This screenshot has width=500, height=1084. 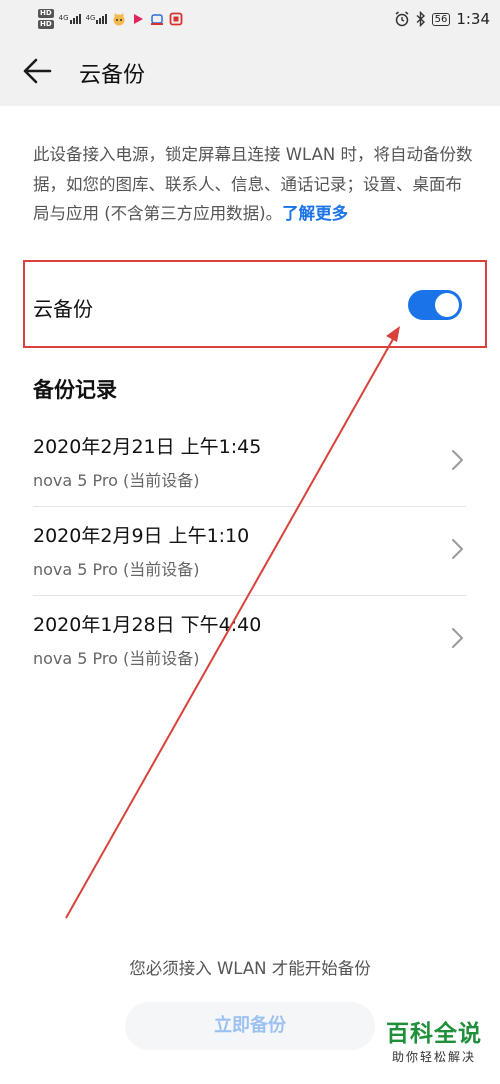 I want to click on learn-more-link: 了解更多, so click(x=315, y=213).